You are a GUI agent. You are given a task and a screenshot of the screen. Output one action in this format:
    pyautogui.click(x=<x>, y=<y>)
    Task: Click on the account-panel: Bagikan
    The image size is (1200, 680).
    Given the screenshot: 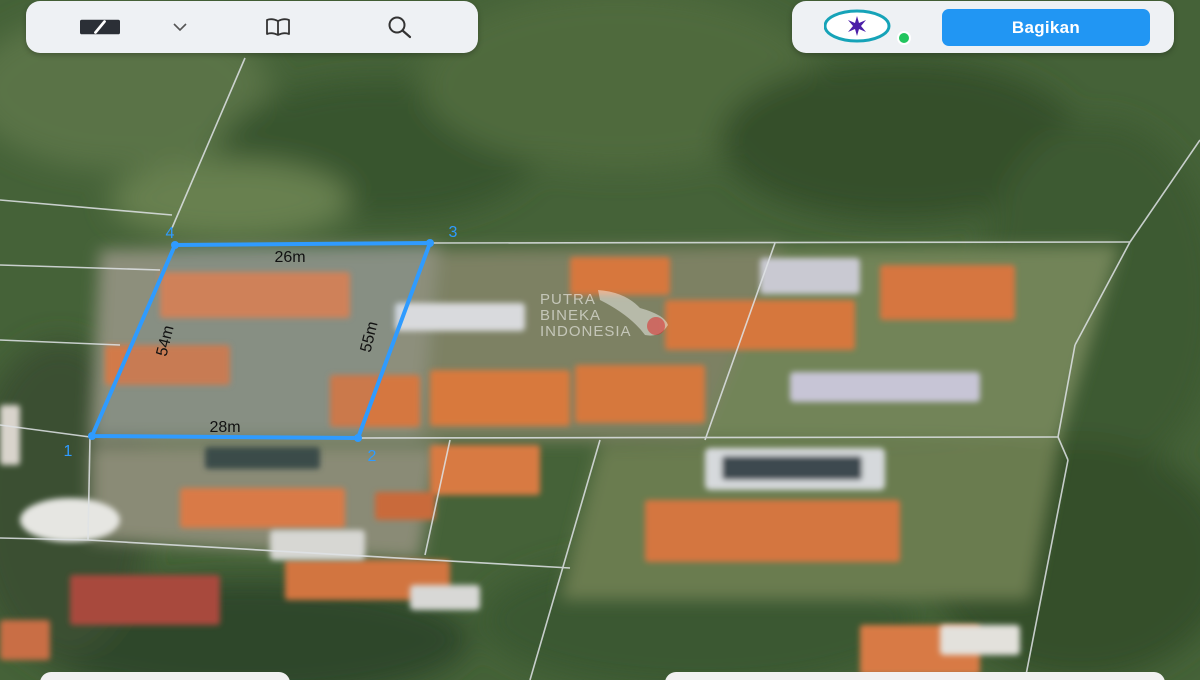 What is the action you would take?
    pyautogui.click(x=983, y=27)
    